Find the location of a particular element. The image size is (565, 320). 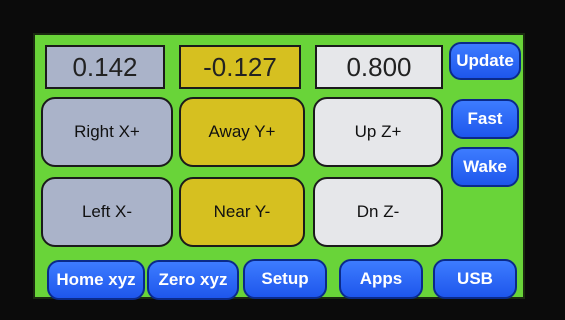

jog-near-y-button: Near Y- is located at coordinates (242, 212).